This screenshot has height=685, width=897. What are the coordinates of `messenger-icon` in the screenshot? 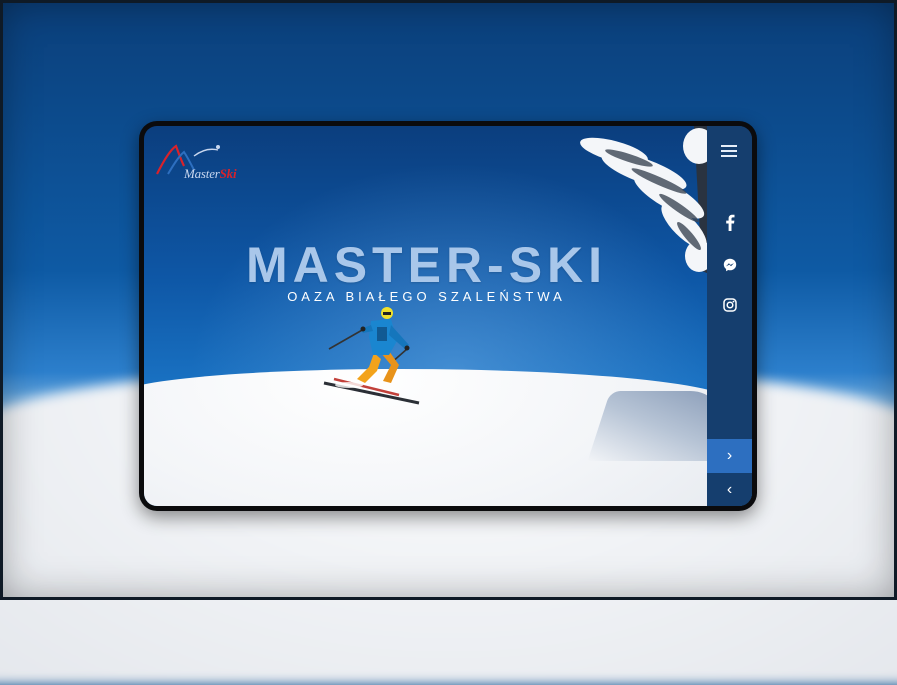 It's located at (729, 265).